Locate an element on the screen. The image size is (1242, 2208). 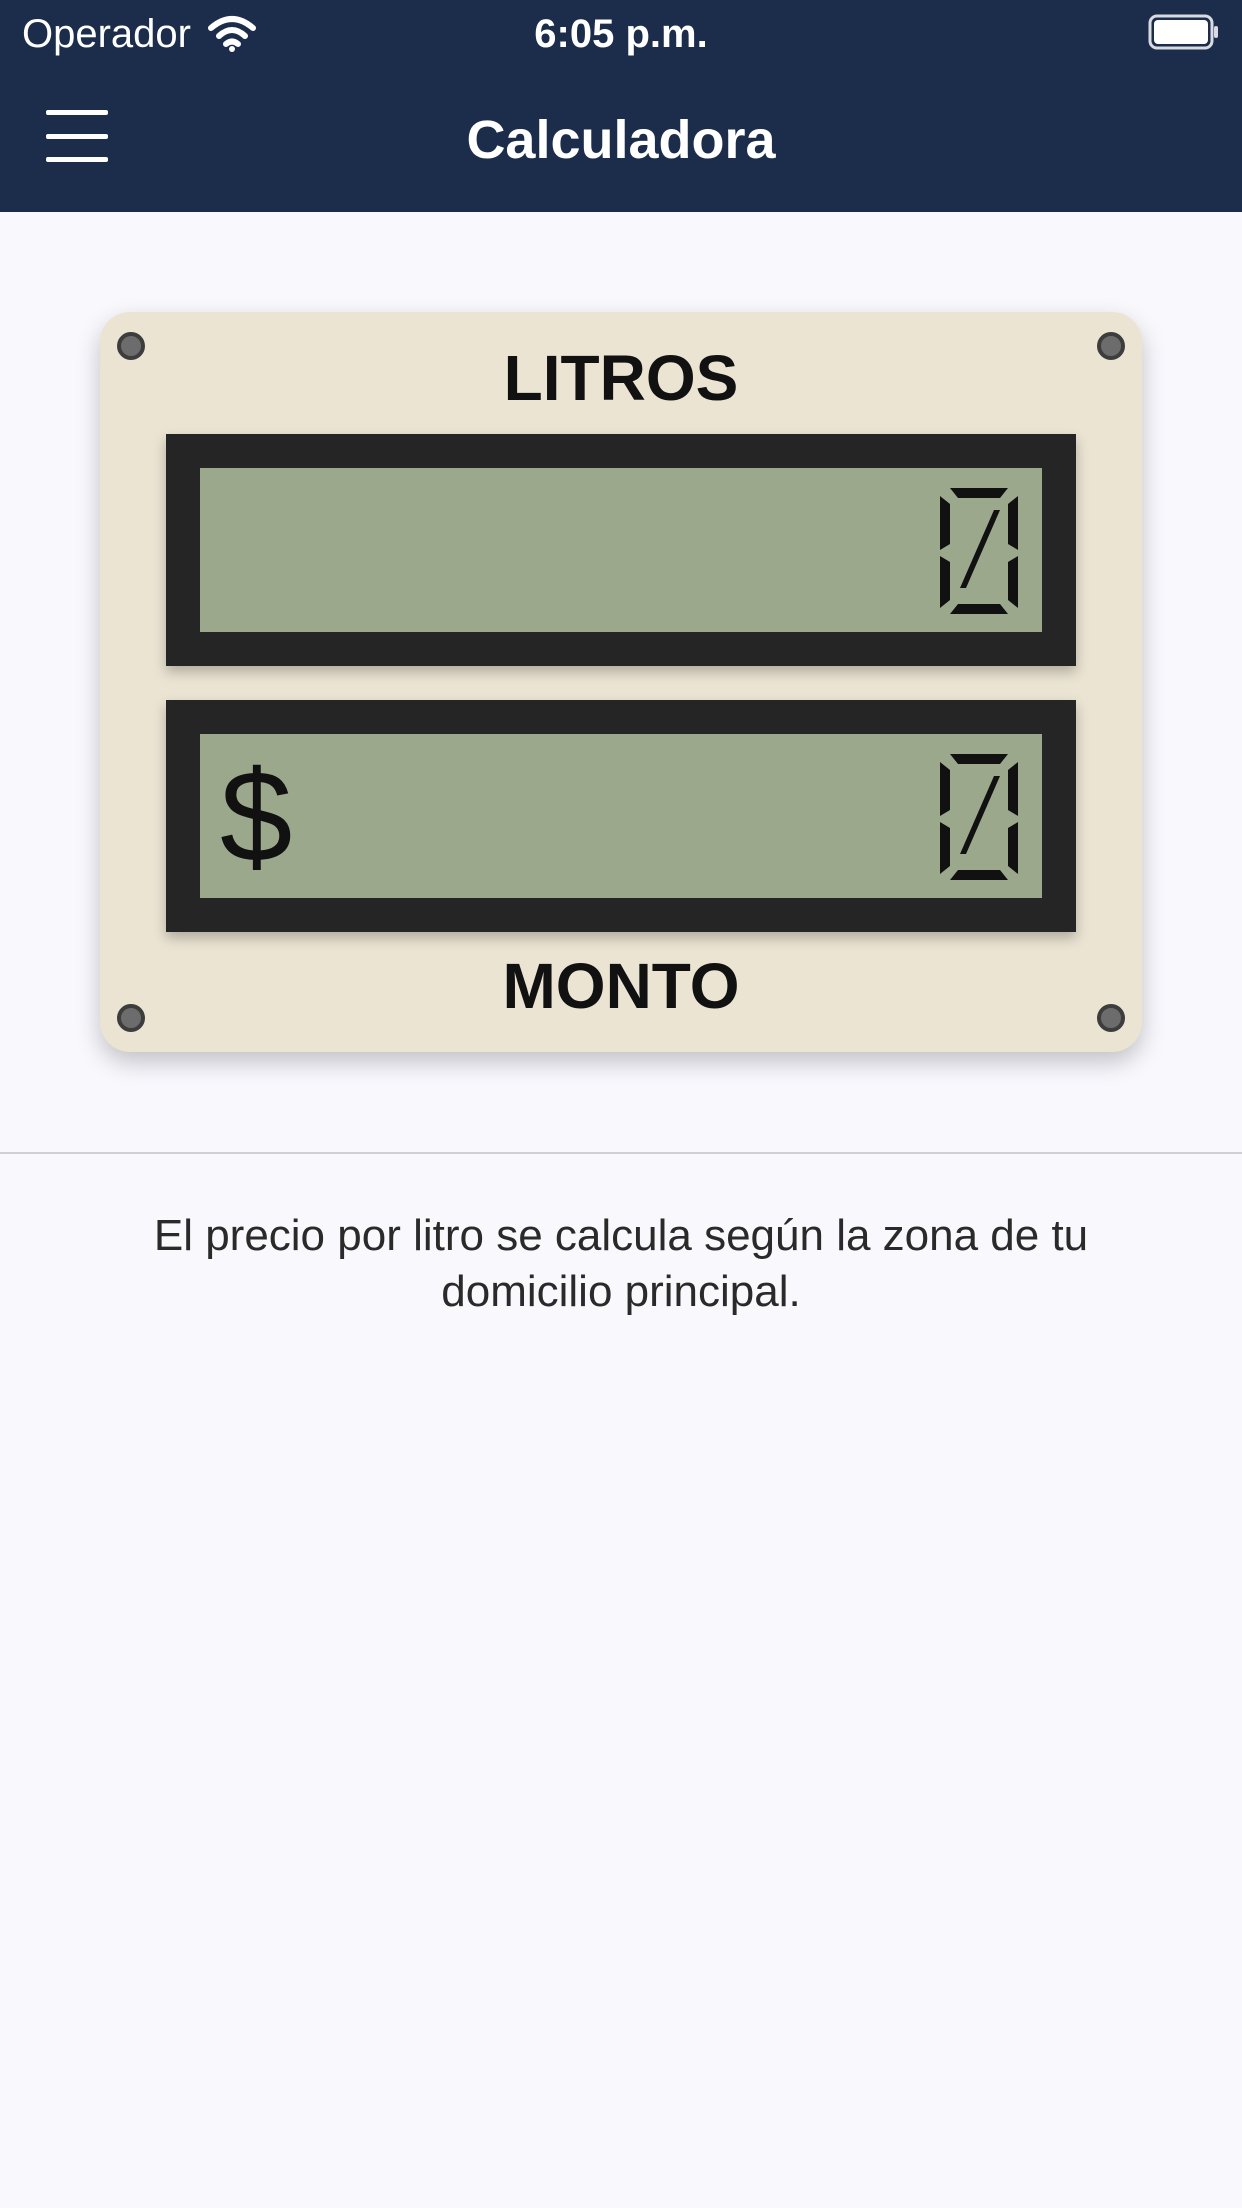
monto-label: MONTO is located at coordinates (621, 986).